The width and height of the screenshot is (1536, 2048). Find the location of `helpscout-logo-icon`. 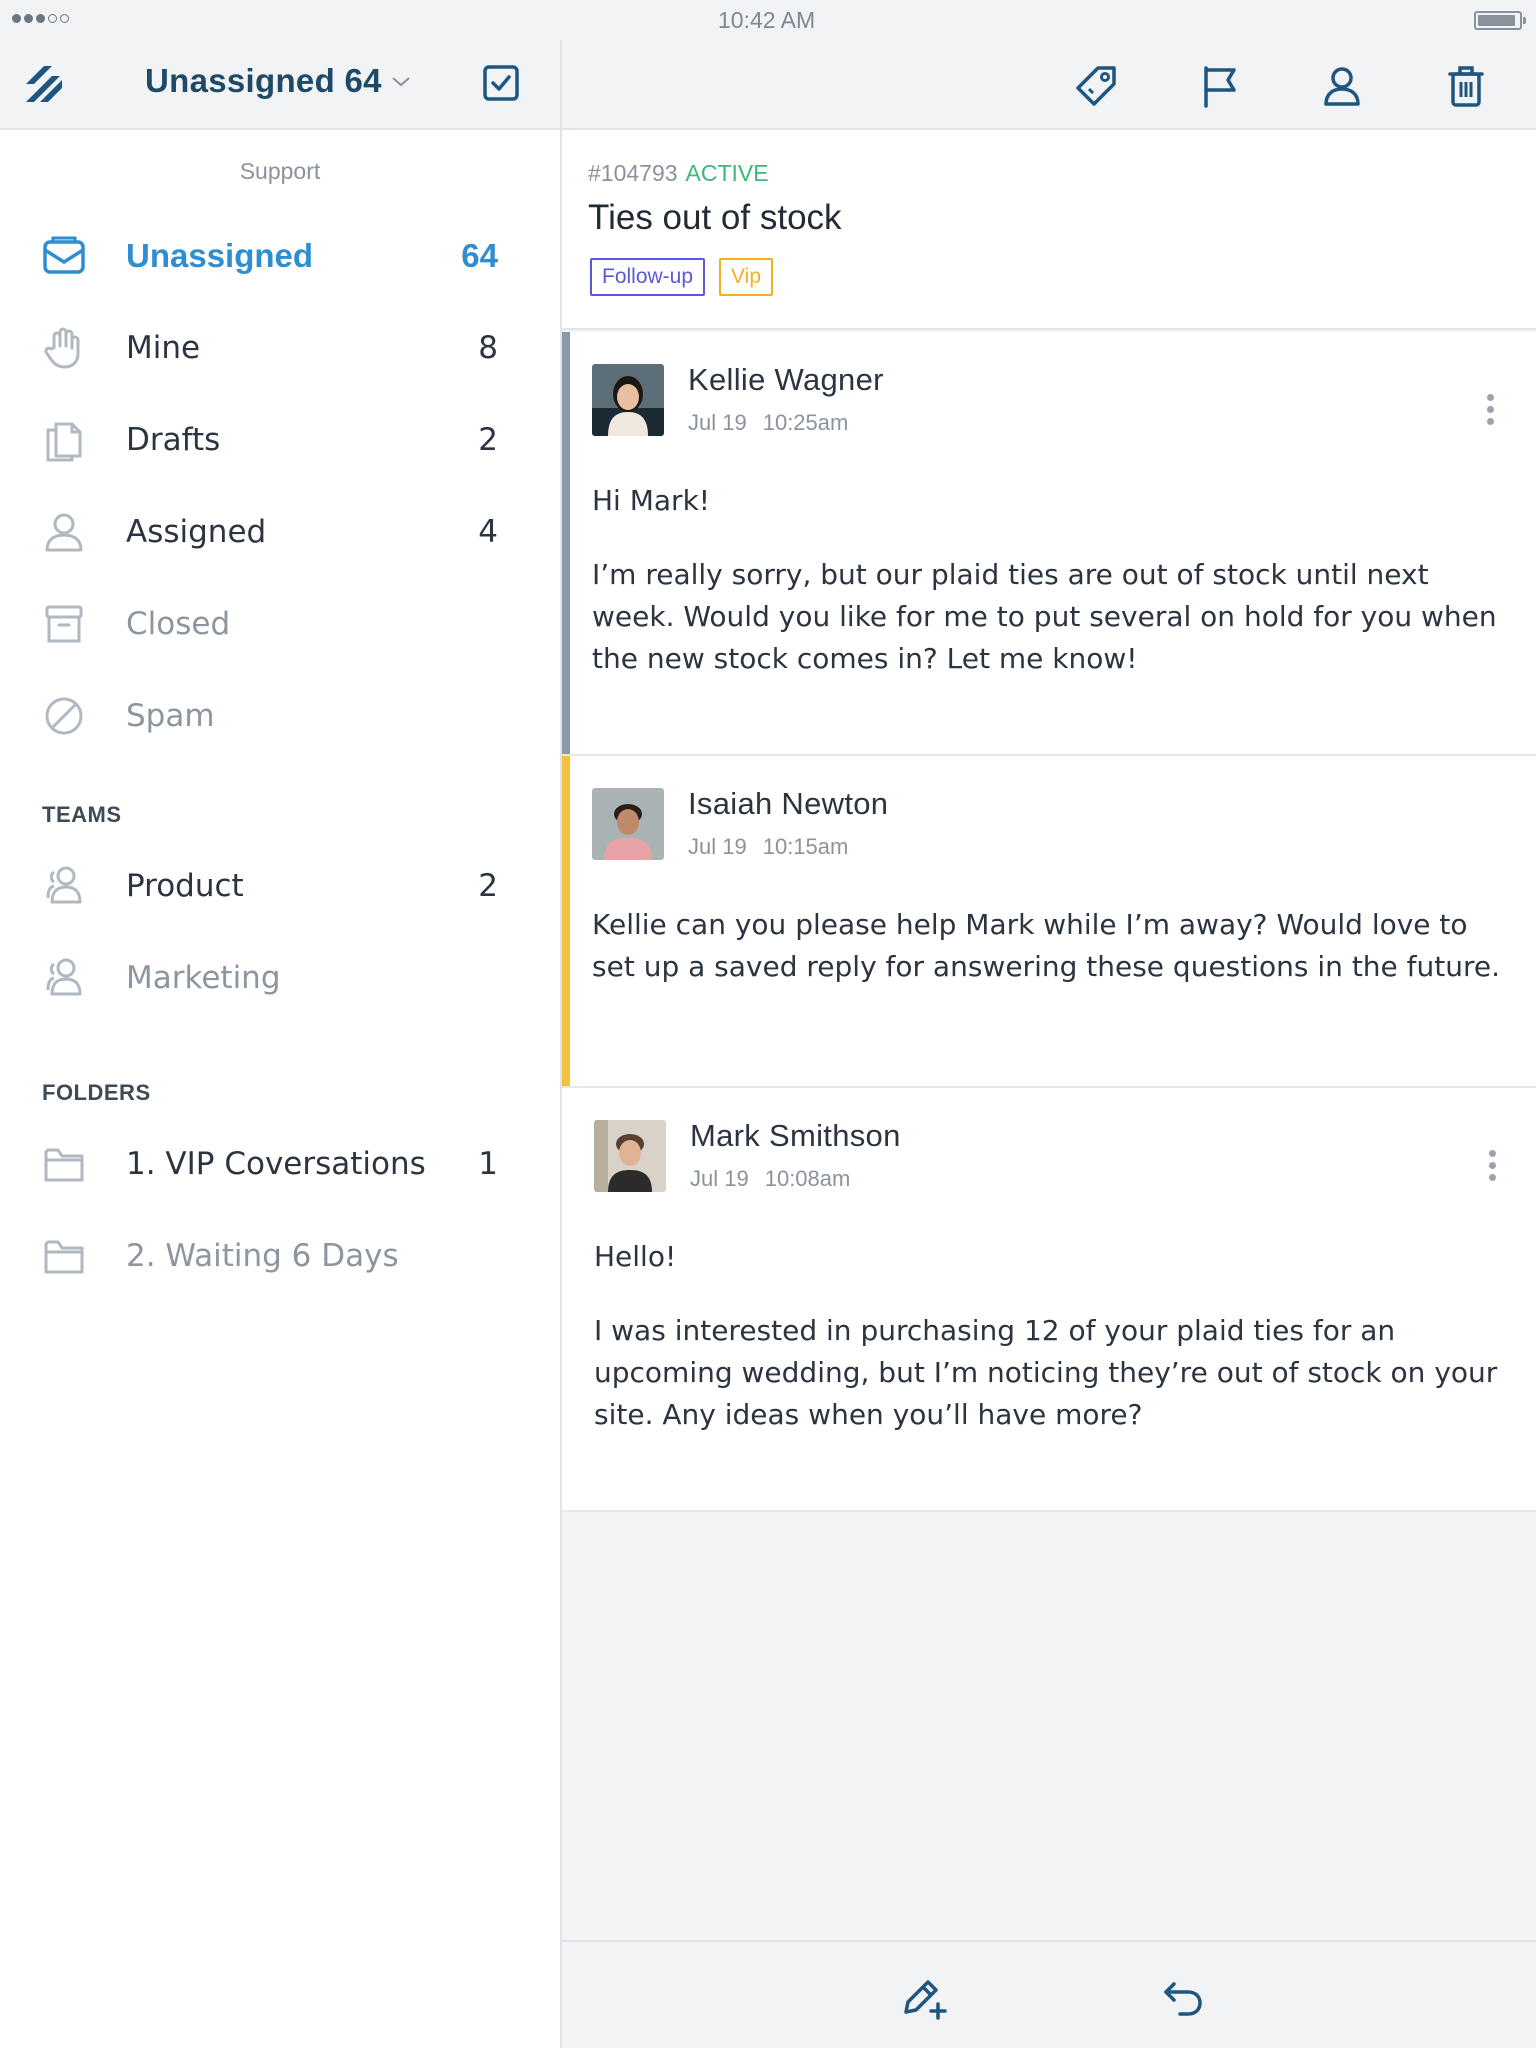

helpscout-logo-icon is located at coordinates (44, 84).